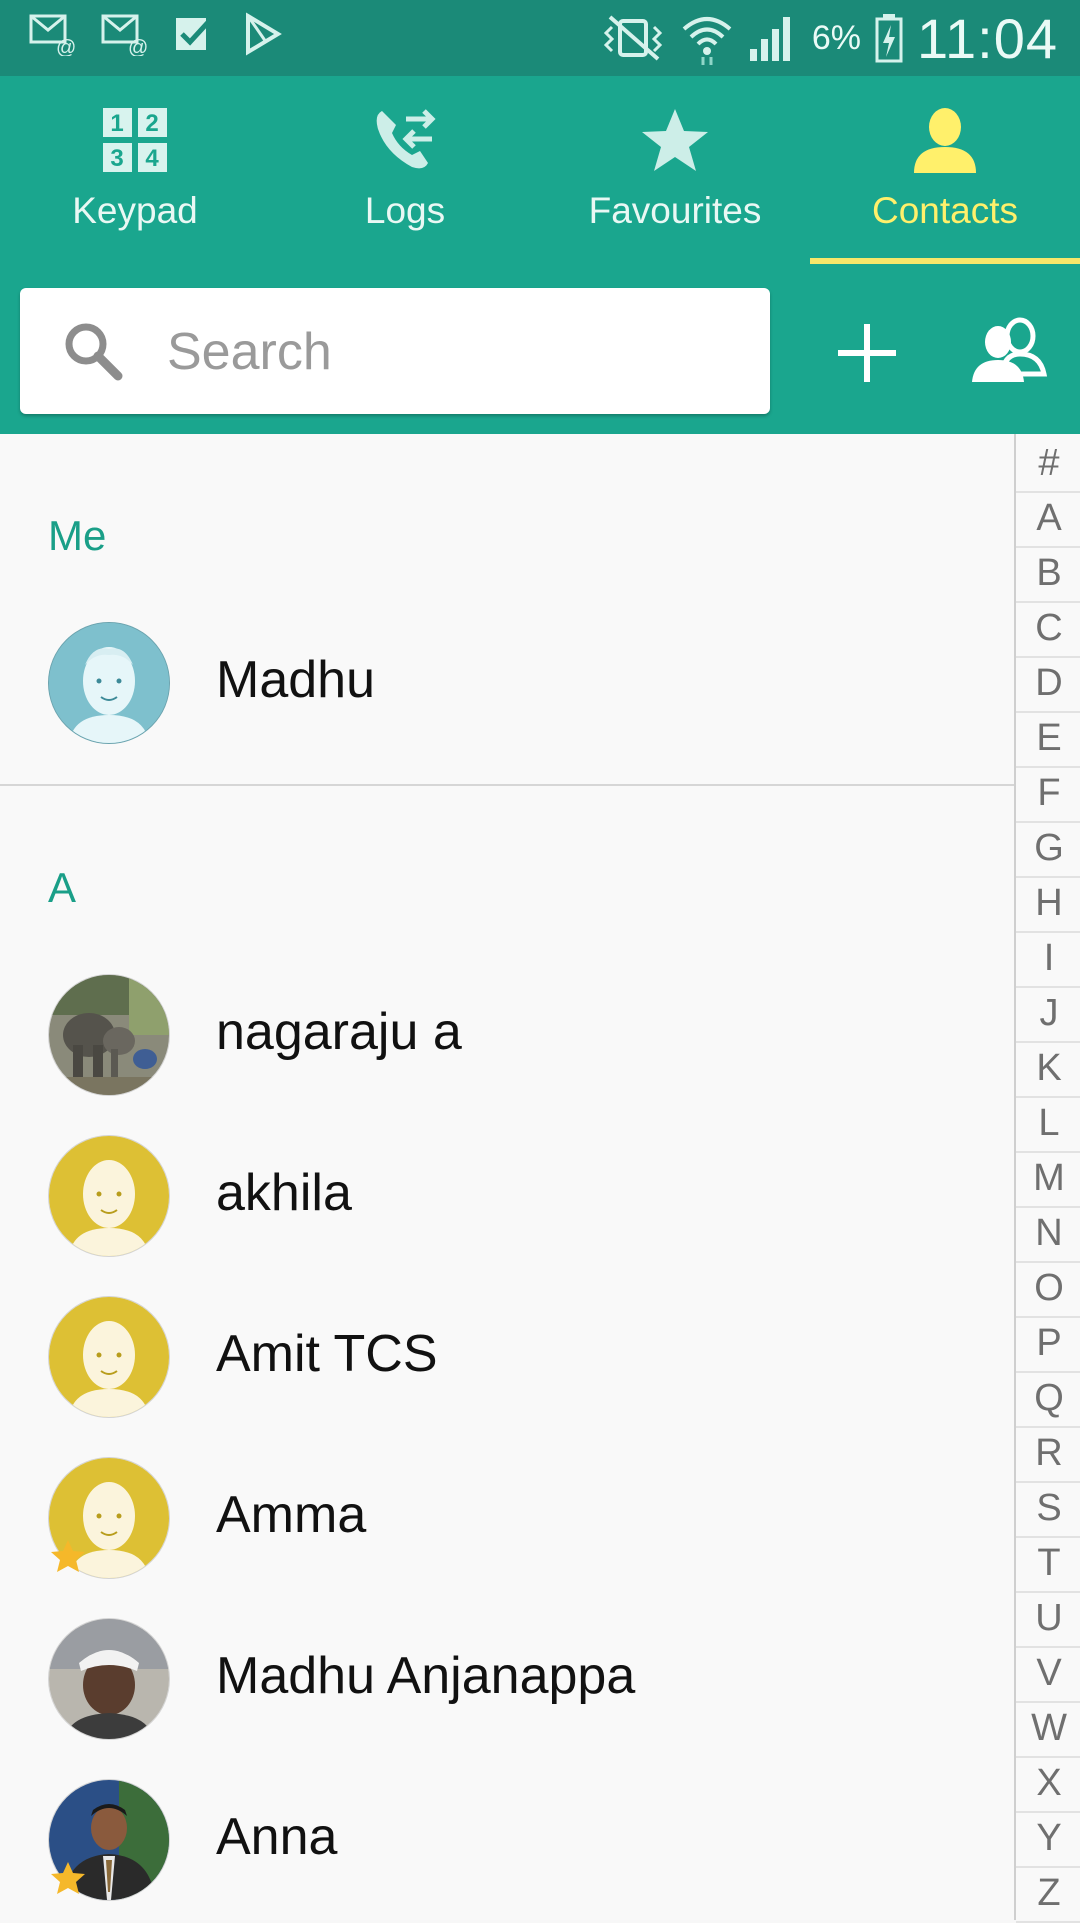  I want to click on play-store-icon, so click(264, 34).